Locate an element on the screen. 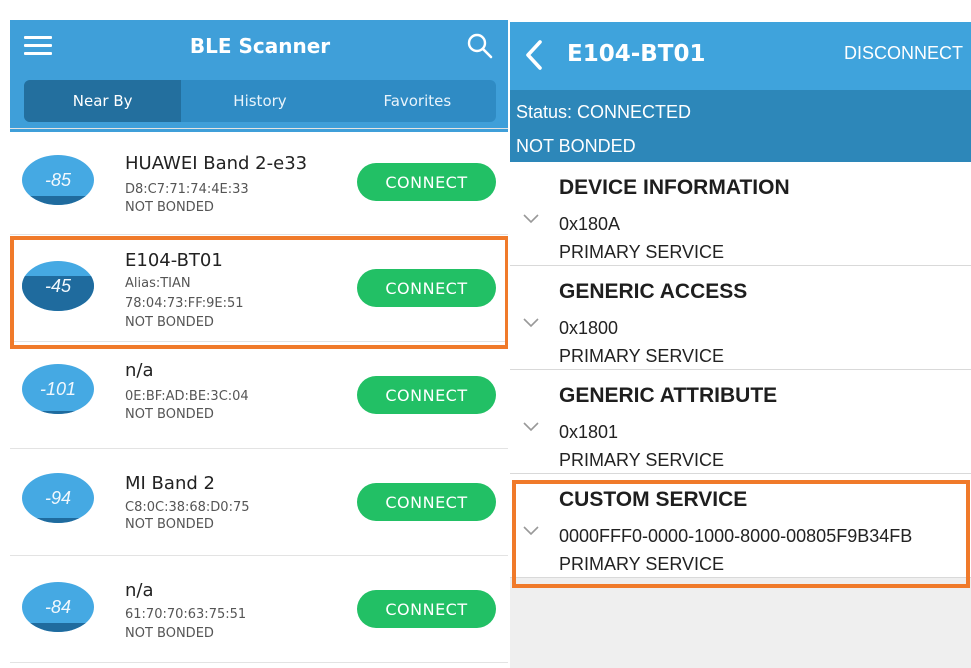  device-mac: D8:C7:71:74:4E:33 is located at coordinates (187, 189).